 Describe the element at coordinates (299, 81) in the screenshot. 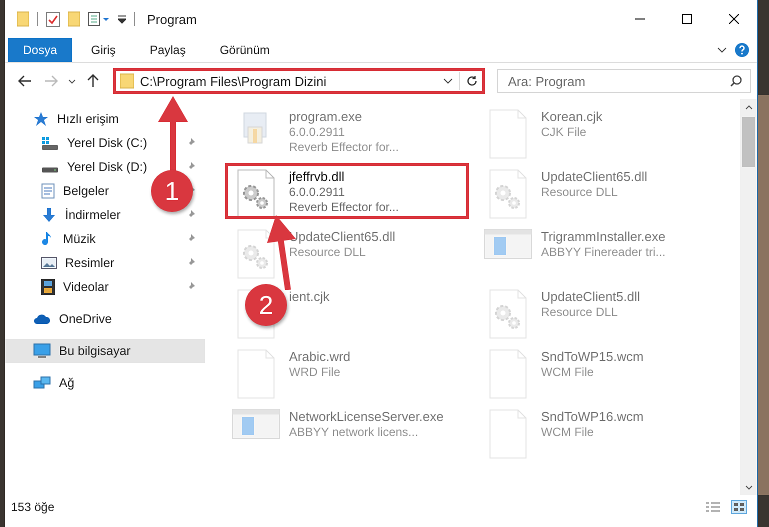

I see `address-bar: C:\Program Files\Program Dizini` at that location.